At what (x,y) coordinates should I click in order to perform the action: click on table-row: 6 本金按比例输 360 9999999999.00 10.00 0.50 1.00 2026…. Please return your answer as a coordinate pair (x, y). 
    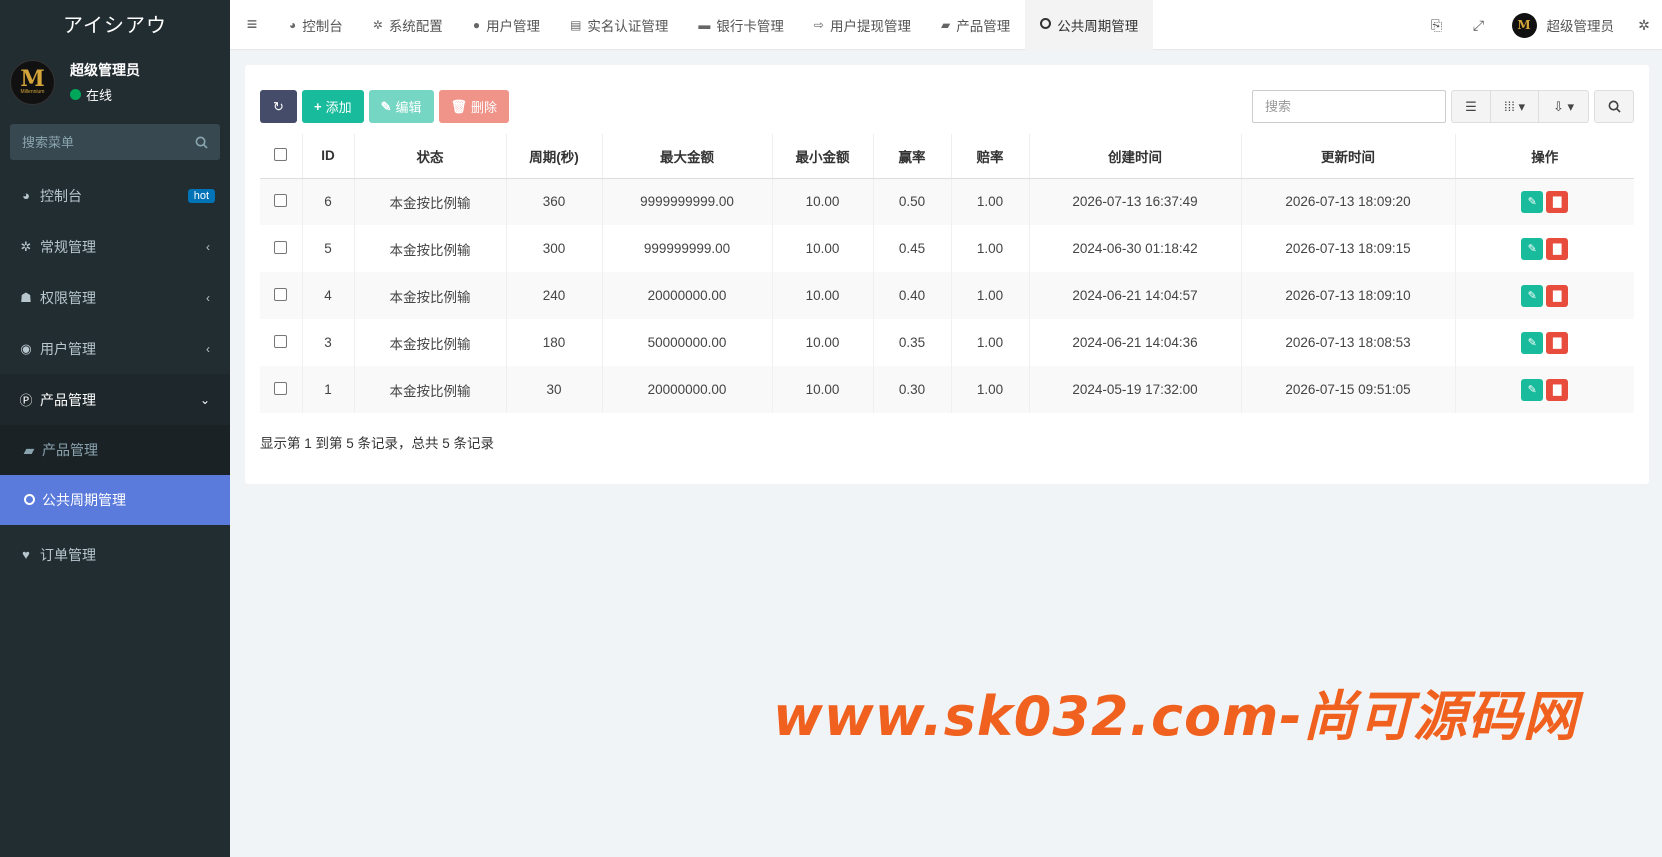
    Looking at the image, I should click on (947, 201).